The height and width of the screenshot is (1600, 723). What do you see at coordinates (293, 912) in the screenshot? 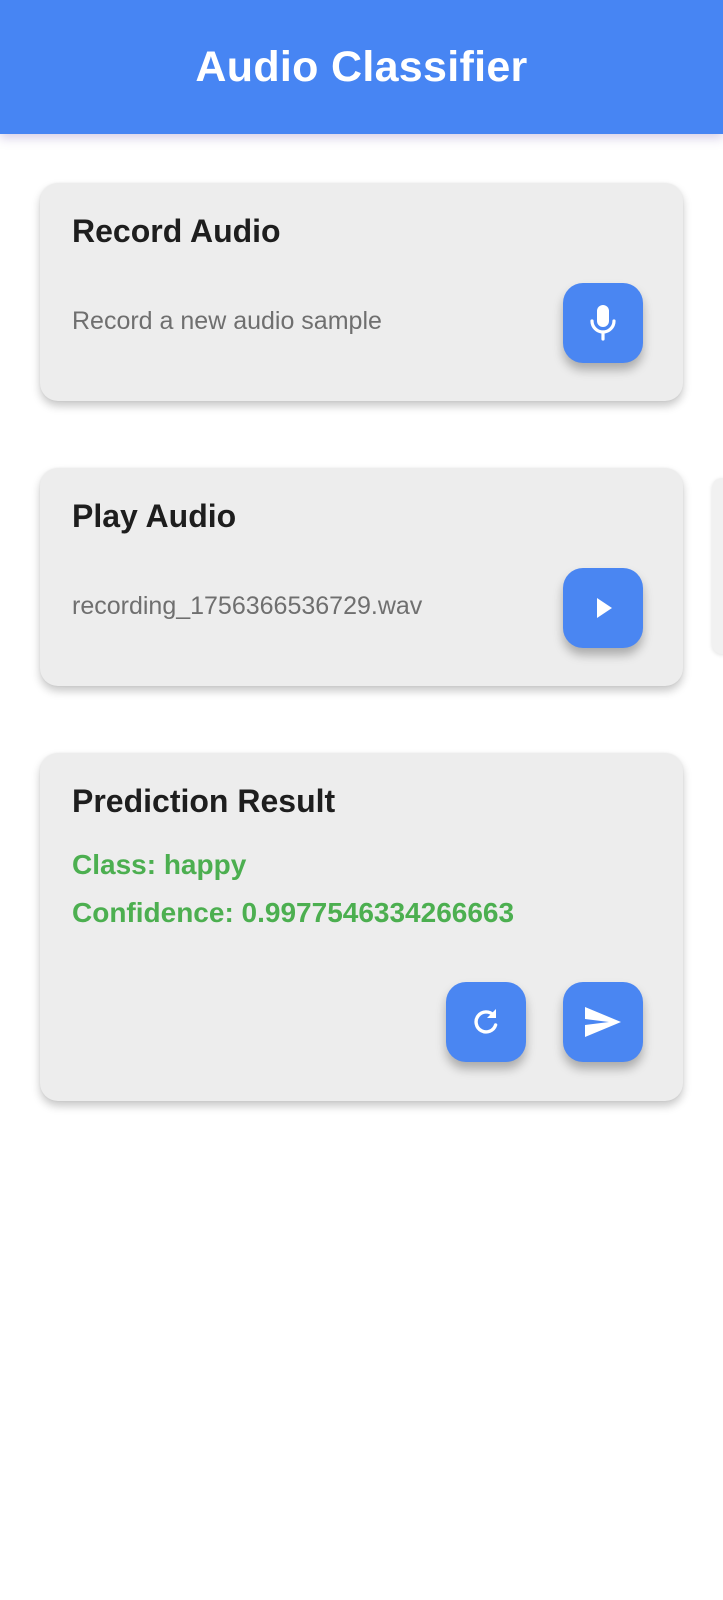
I see `prediction-confidence: Confidence: 0.9977546334266663` at bounding box center [293, 912].